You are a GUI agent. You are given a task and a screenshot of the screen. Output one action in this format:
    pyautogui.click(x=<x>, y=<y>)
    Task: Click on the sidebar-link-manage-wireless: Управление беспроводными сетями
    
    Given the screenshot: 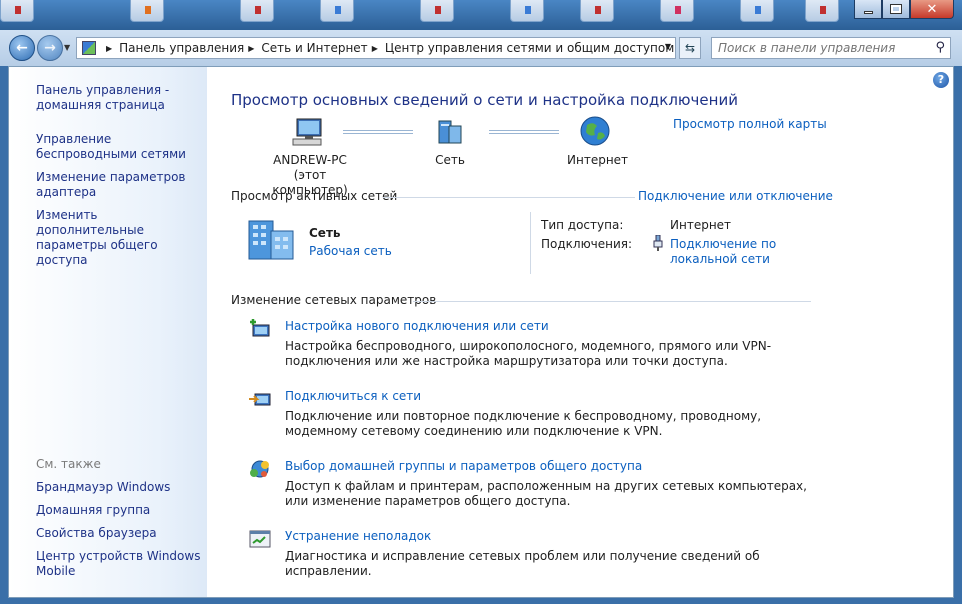 What is the action you would take?
    pyautogui.click(x=121, y=147)
    